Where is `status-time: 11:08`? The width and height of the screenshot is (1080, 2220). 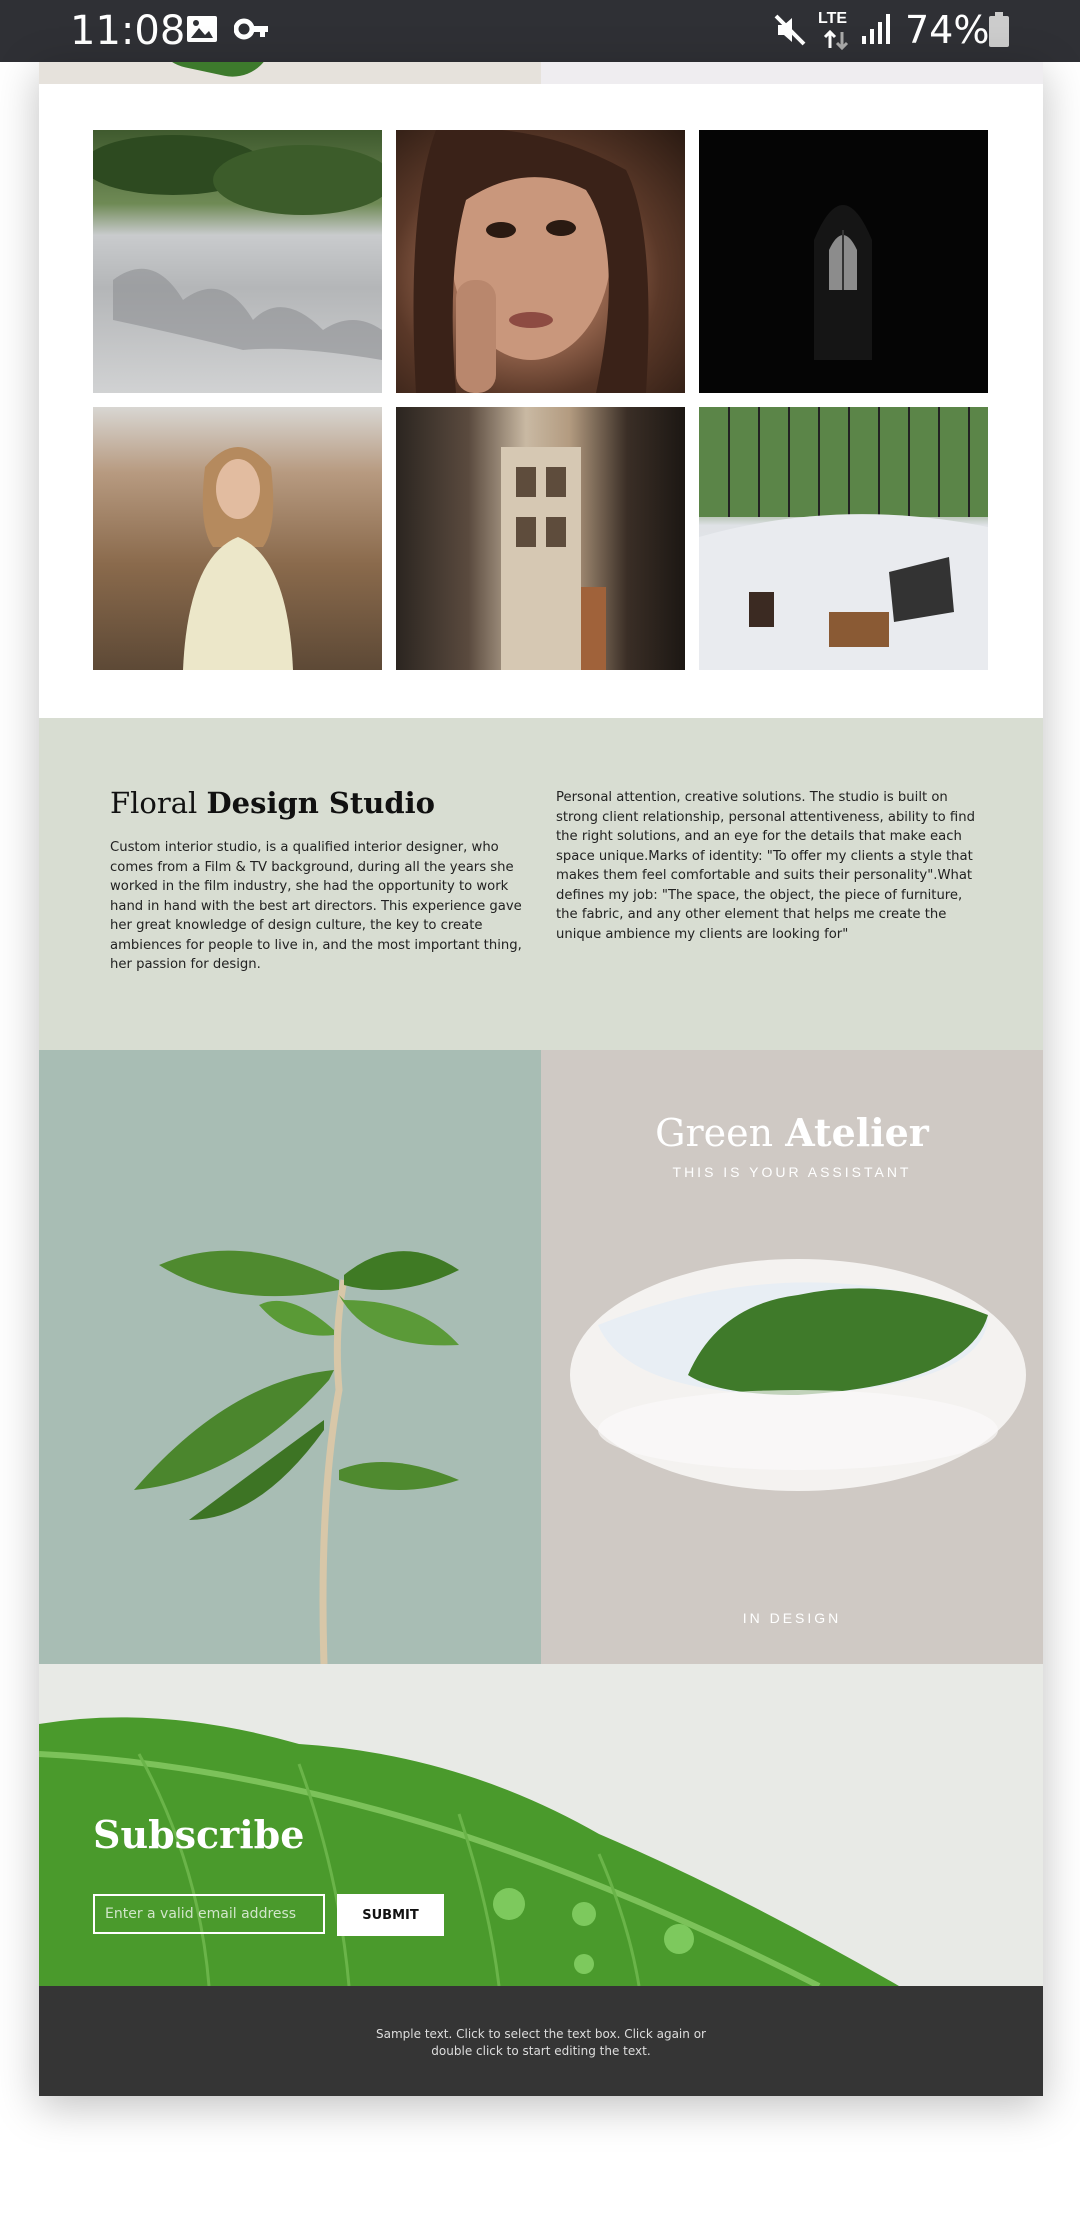 status-time: 11:08 is located at coordinates (128, 31).